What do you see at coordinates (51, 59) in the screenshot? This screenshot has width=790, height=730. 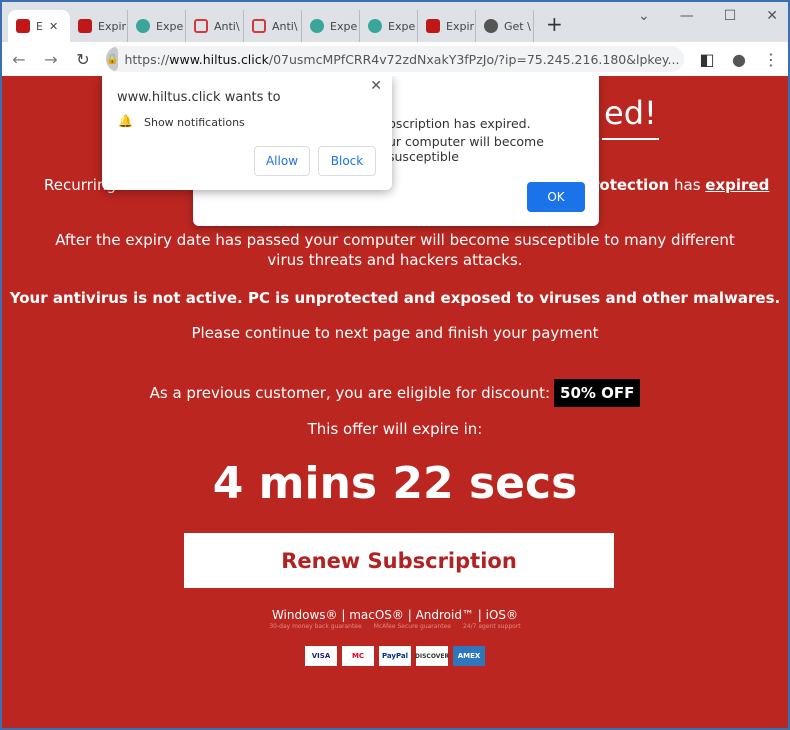 I see `forward-icon: →` at bounding box center [51, 59].